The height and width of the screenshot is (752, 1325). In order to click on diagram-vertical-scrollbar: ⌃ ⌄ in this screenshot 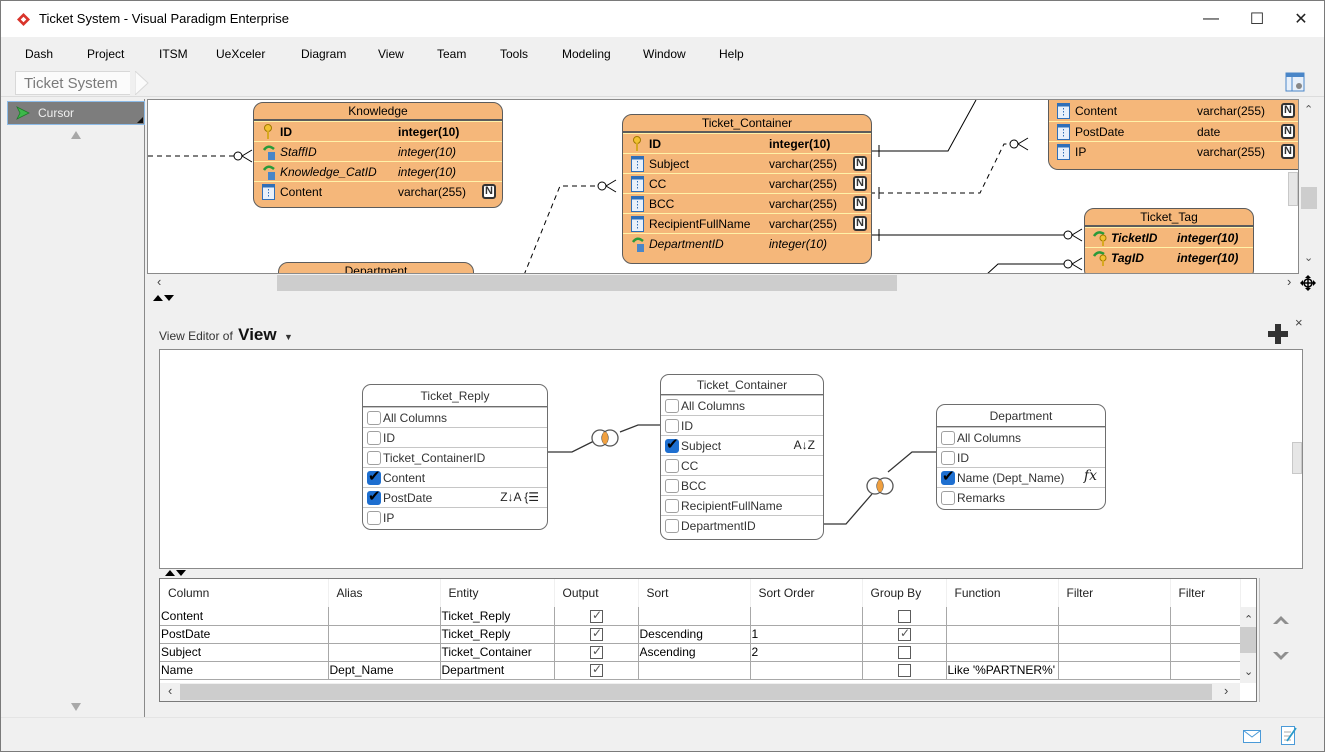, I will do `click(1309, 186)`.